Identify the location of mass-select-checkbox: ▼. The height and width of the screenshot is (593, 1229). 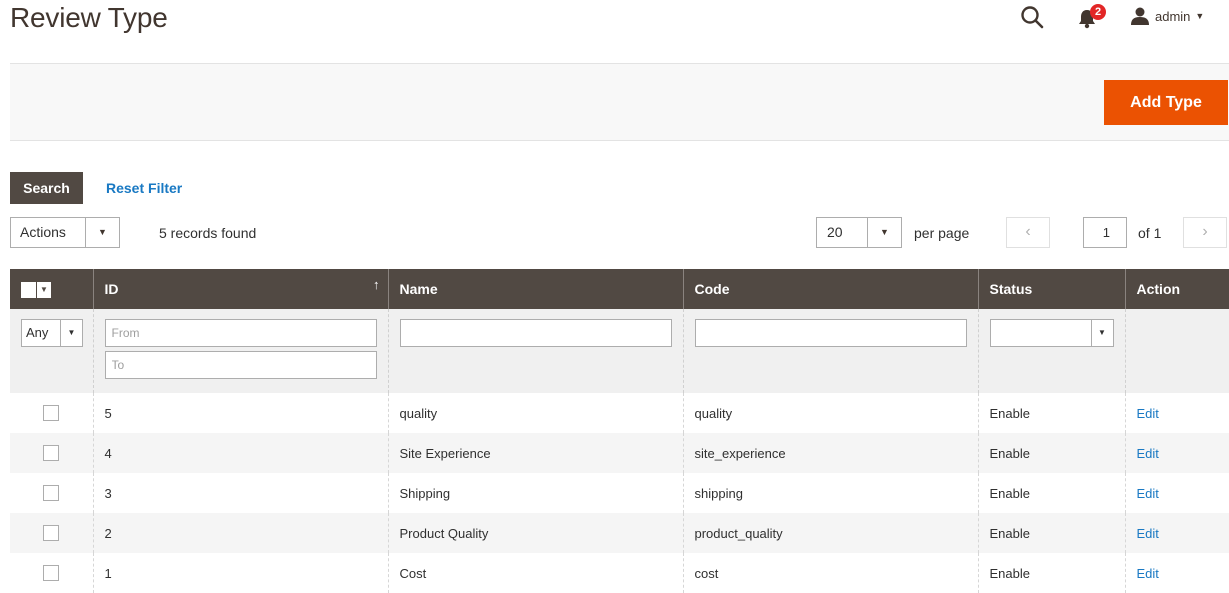
(36, 289).